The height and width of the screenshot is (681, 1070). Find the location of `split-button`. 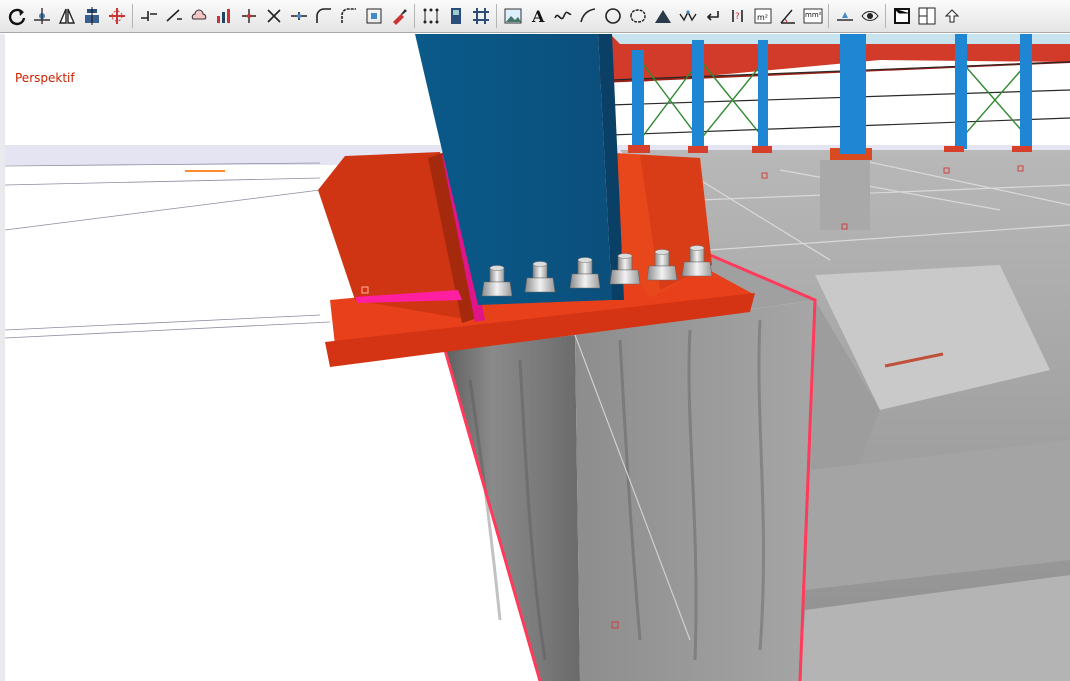

split-button is located at coordinates (298, 16).